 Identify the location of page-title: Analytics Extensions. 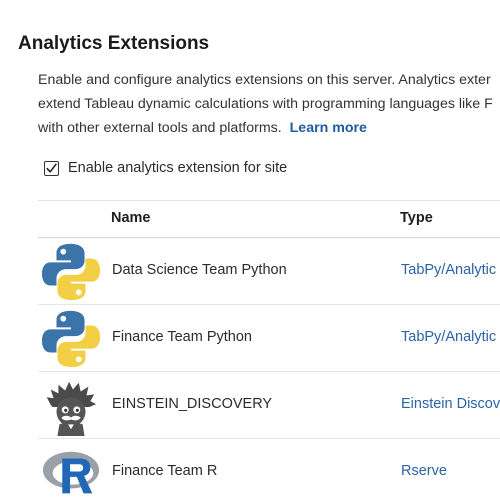
(114, 43).